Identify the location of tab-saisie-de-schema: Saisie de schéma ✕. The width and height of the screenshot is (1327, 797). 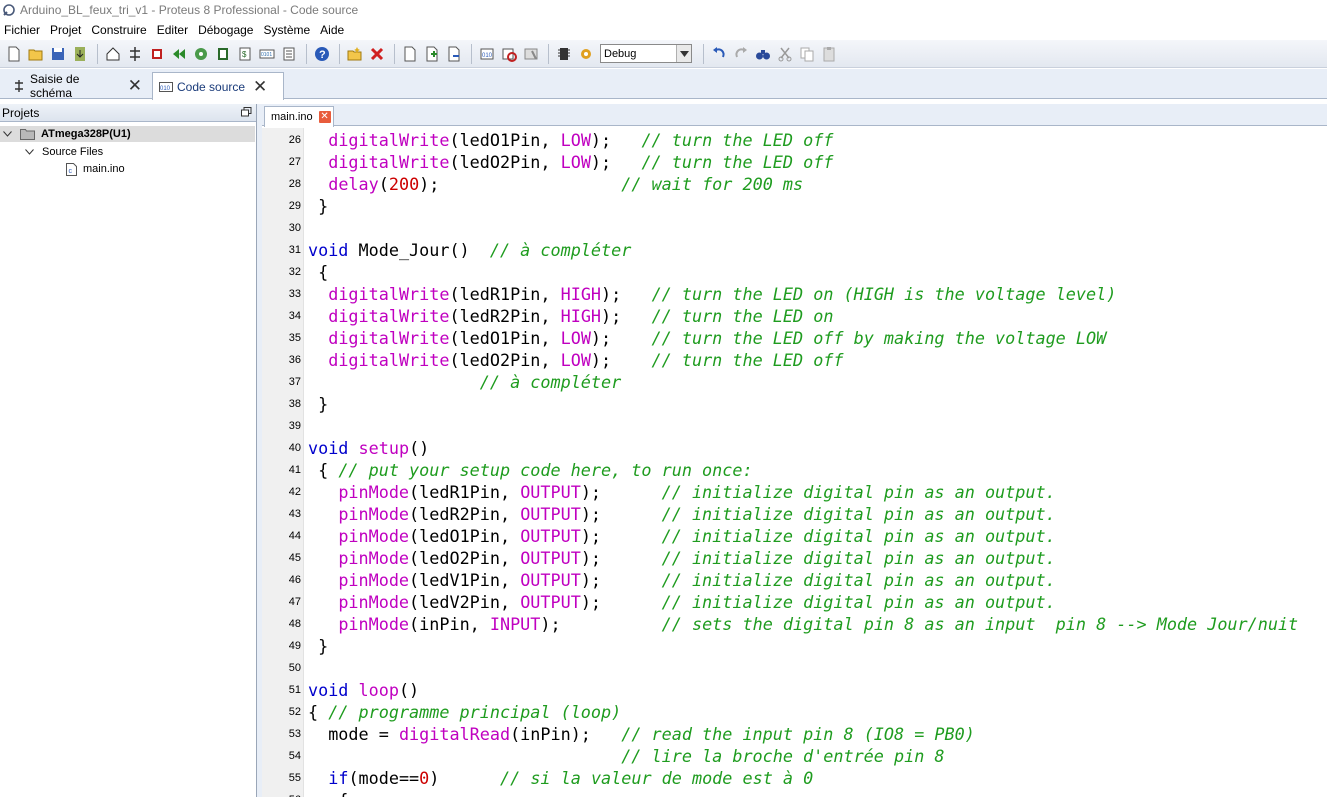
(77, 86).